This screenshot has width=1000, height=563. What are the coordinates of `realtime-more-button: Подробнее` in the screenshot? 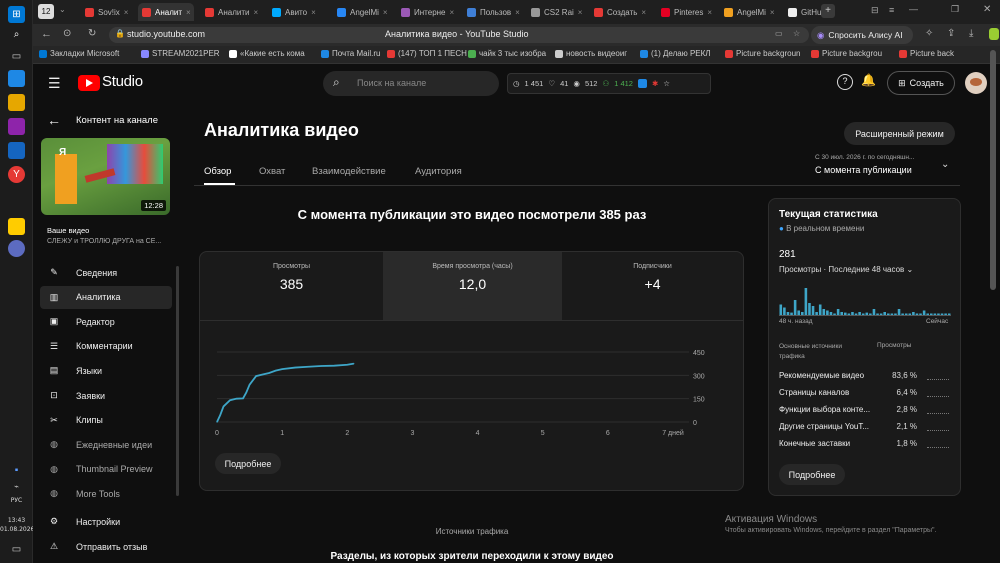 It's located at (812, 474).